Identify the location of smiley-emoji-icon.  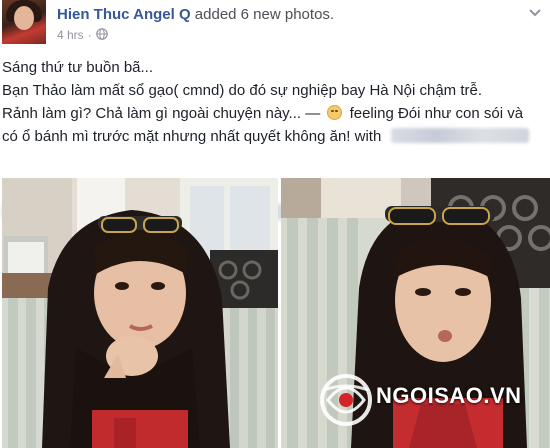
(335, 112).